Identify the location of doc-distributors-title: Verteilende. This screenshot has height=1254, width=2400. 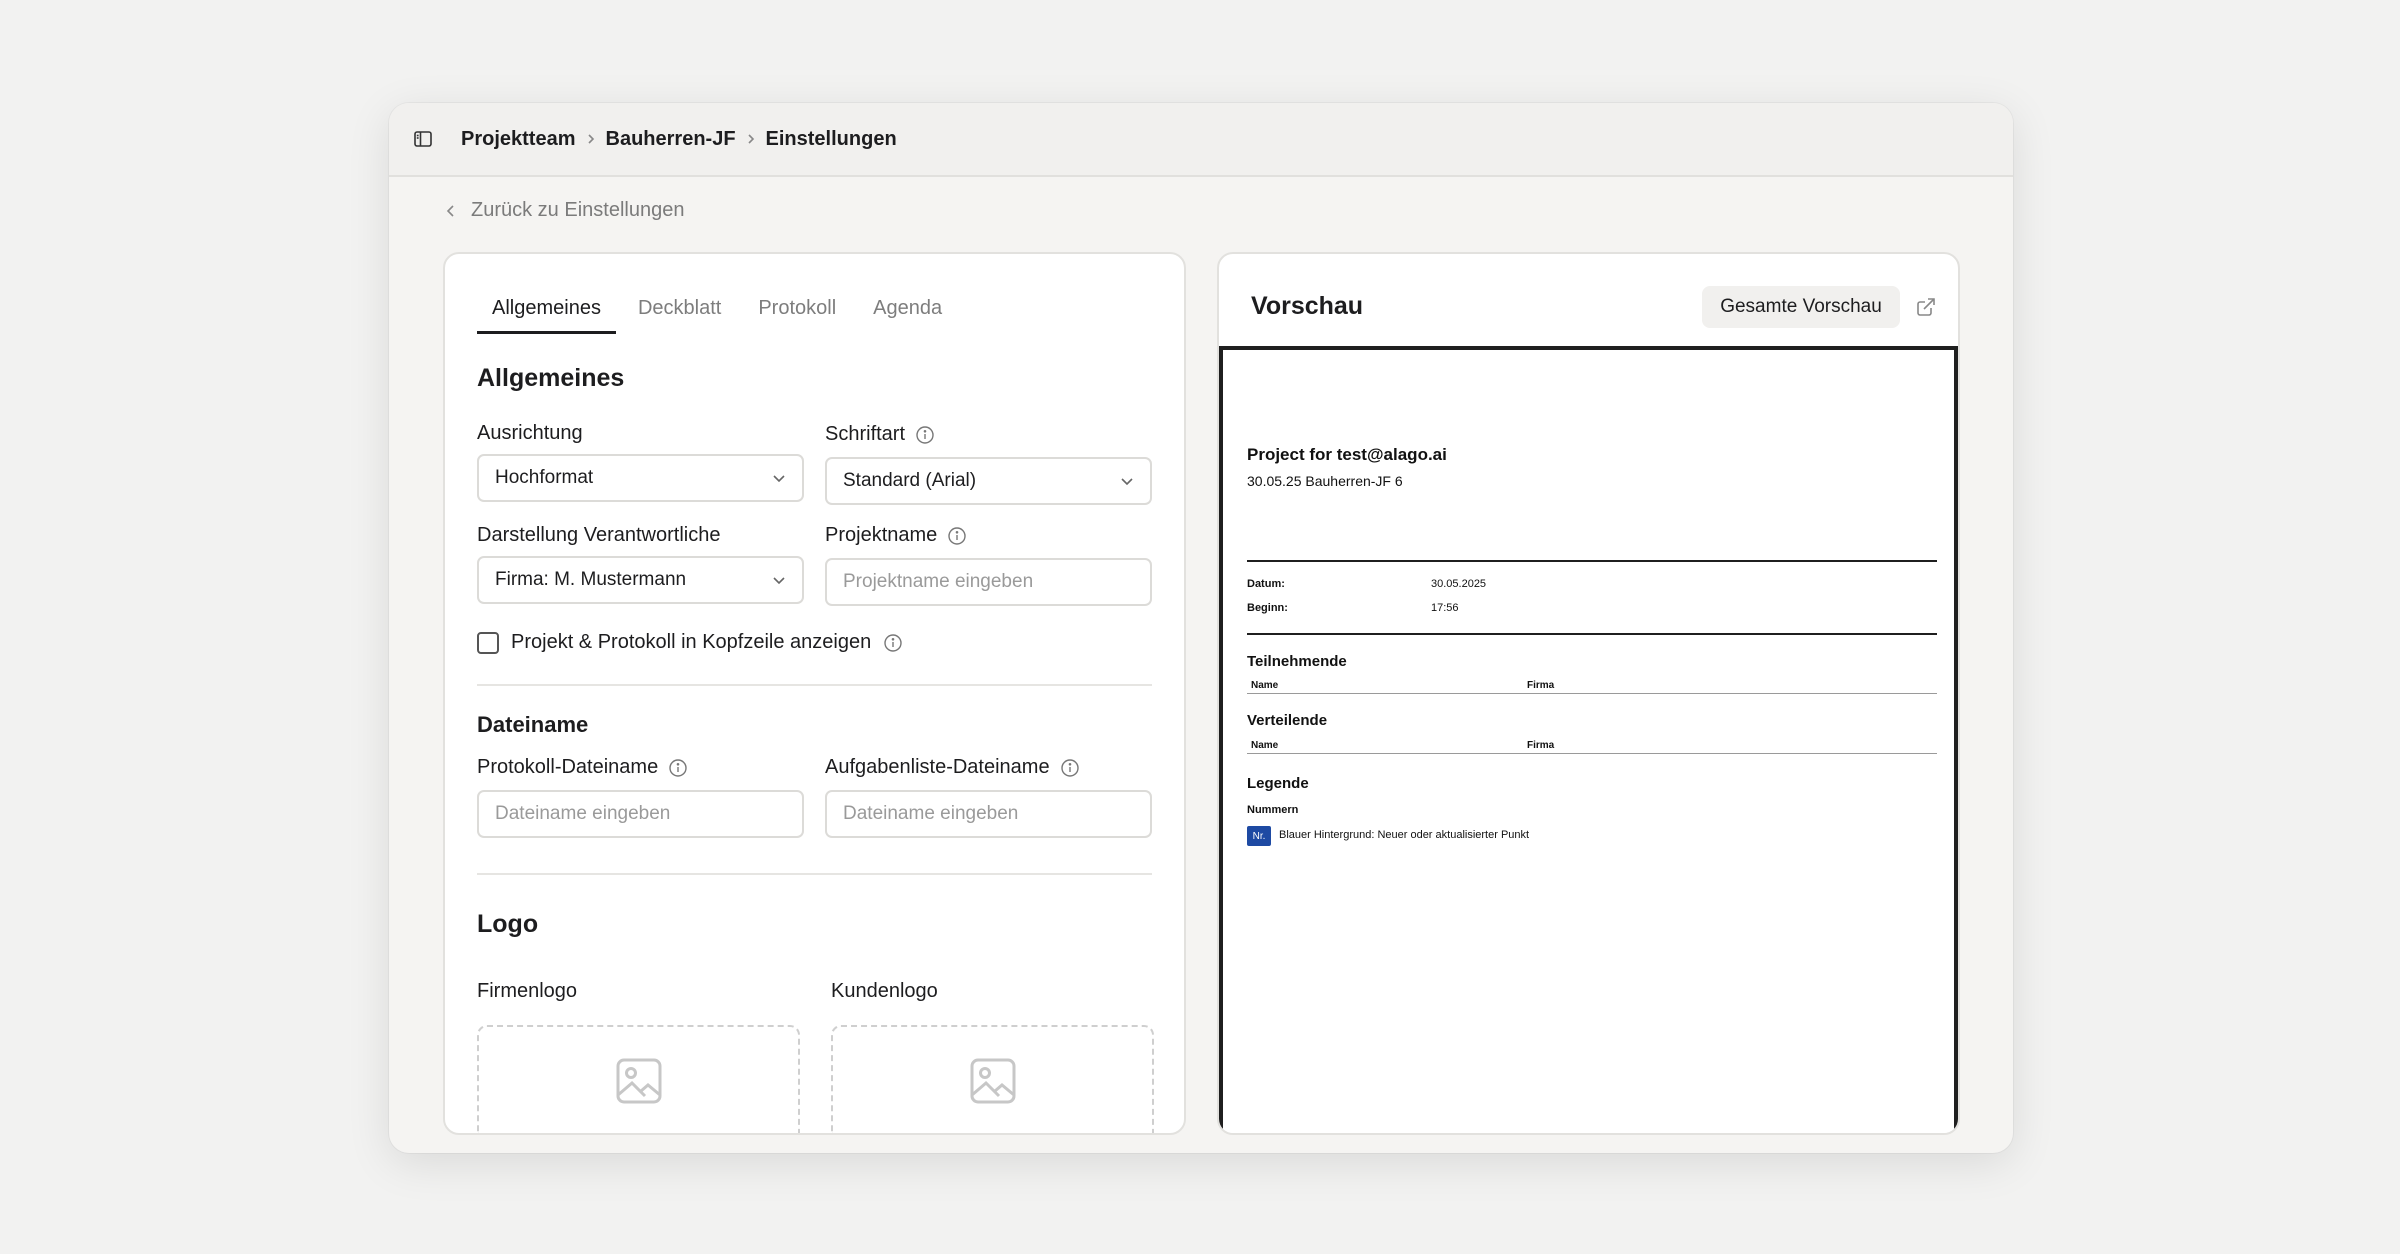
(1287, 720).